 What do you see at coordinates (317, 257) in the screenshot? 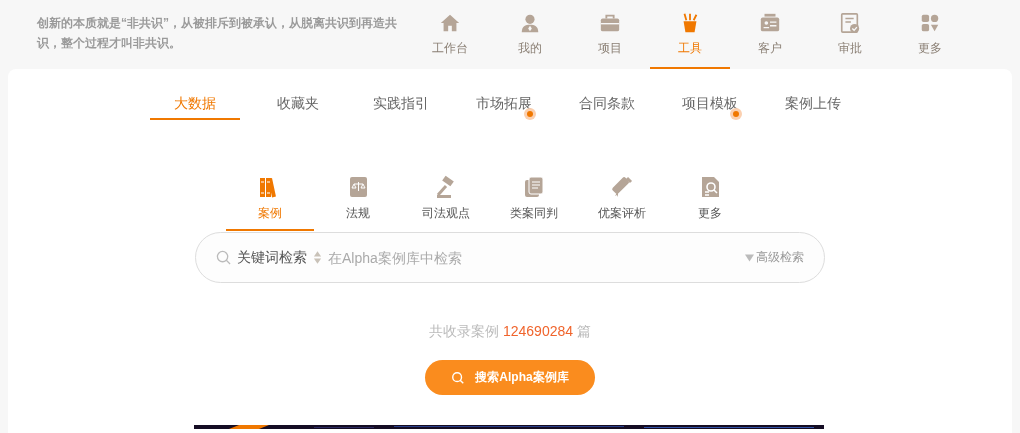
I see `sort-icon` at bounding box center [317, 257].